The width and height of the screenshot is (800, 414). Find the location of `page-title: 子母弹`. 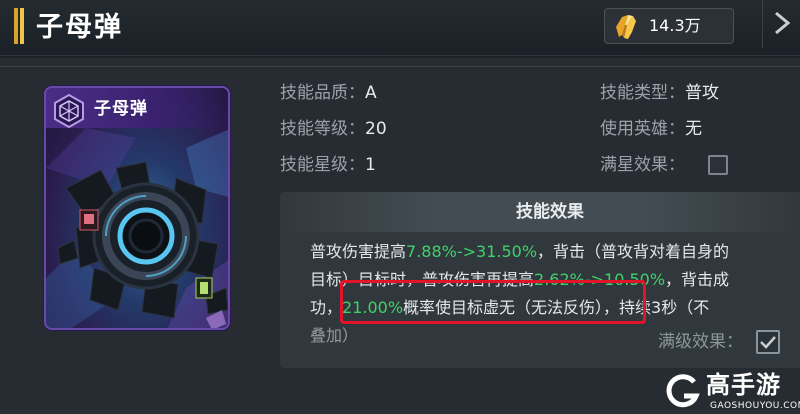

page-title: 子母弹 is located at coordinates (79, 27).